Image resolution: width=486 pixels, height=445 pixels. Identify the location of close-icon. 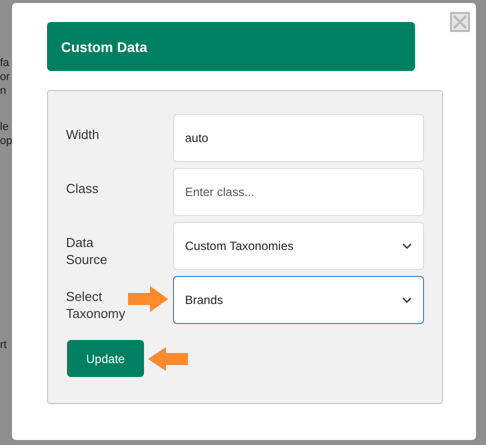
(460, 22).